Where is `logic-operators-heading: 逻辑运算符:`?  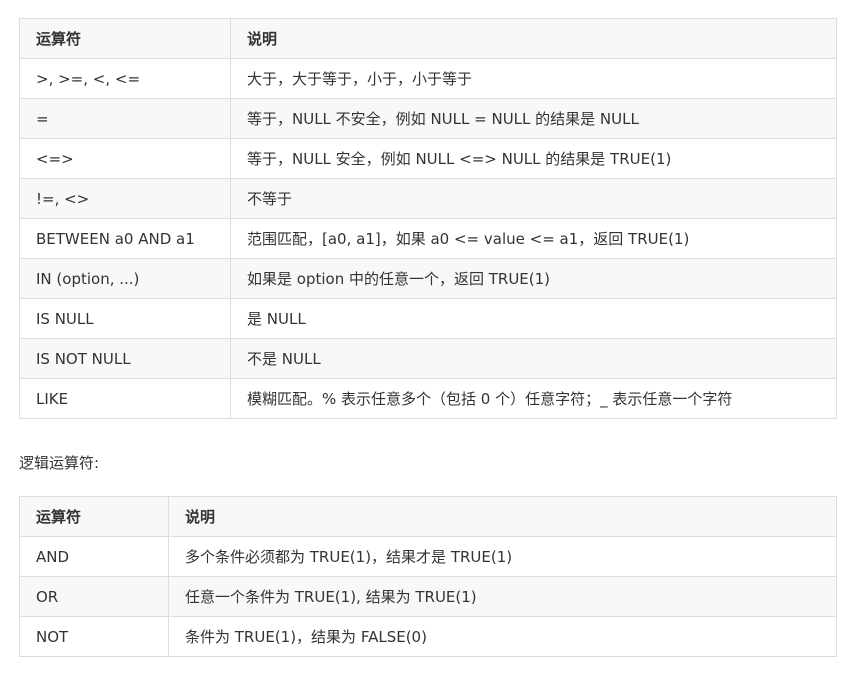 logic-operators-heading: 逻辑运算符: is located at coordinates (59, 463).